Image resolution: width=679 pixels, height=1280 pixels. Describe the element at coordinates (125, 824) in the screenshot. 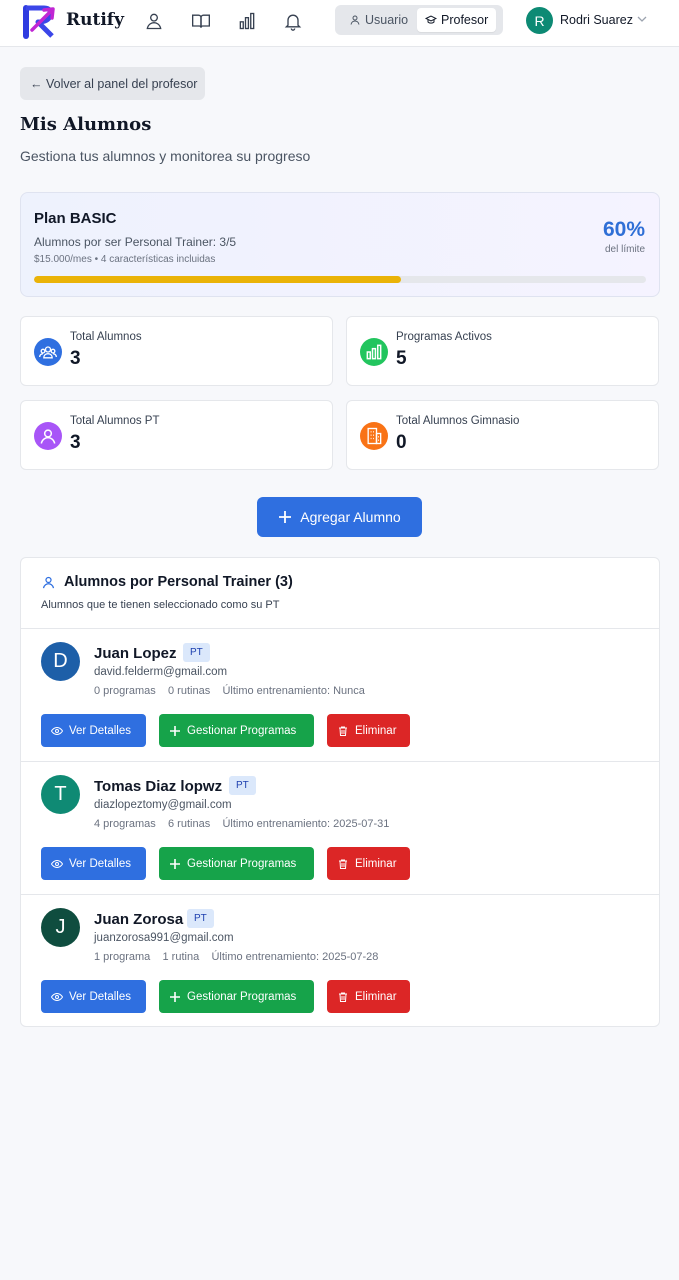

I see `student-programs: 4 programas` at that location.